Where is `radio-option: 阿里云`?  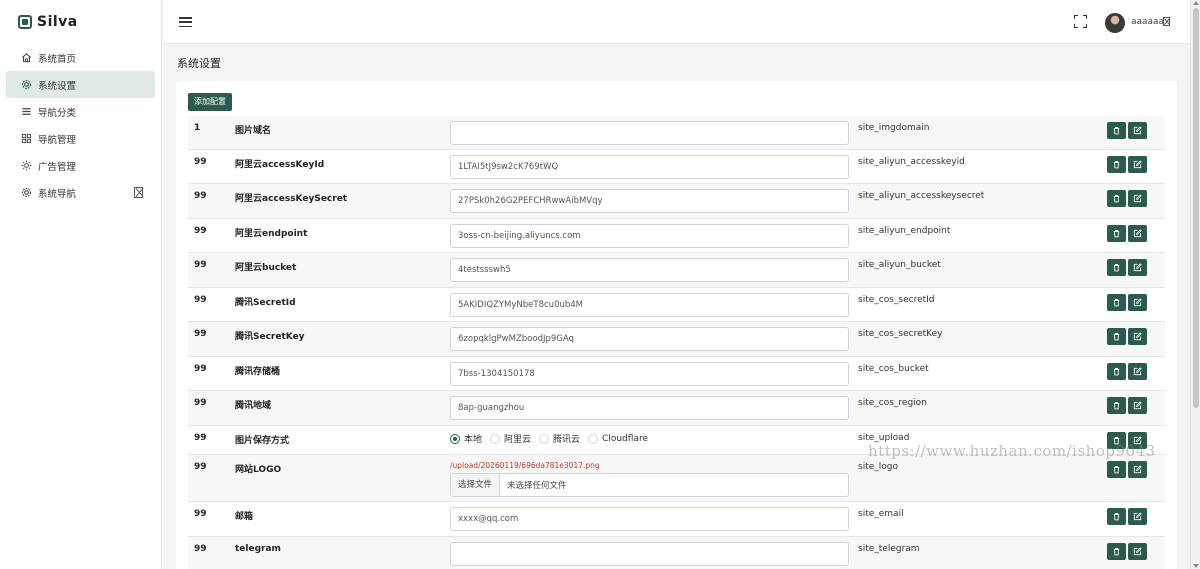
radio-option: 阿里云 is located at coordinates (510, 438).